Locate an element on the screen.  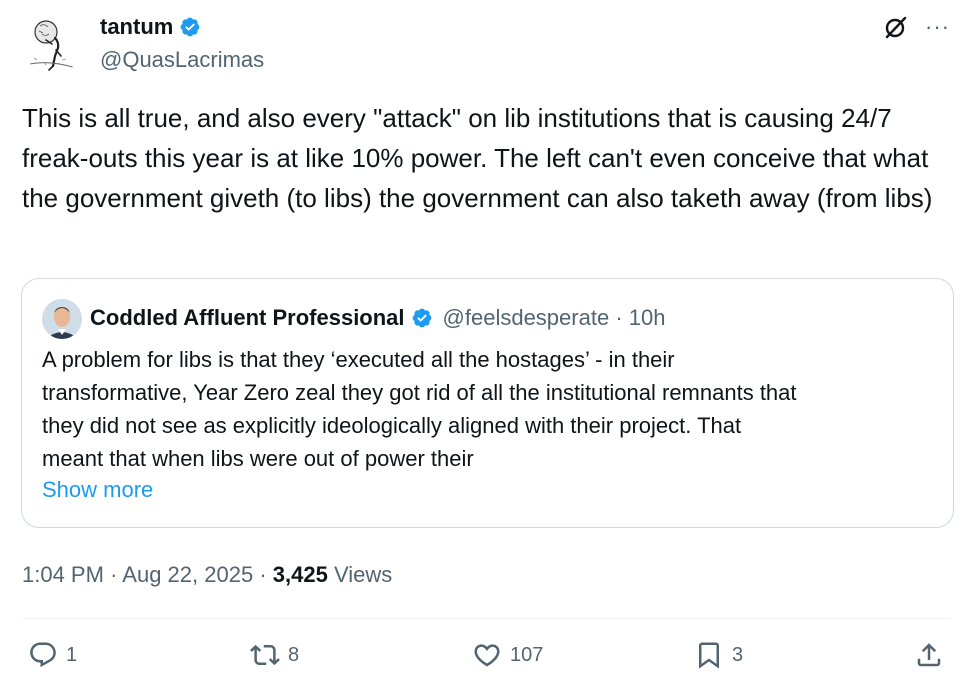
quote-author-avatar is located at coordinates (62, 319).